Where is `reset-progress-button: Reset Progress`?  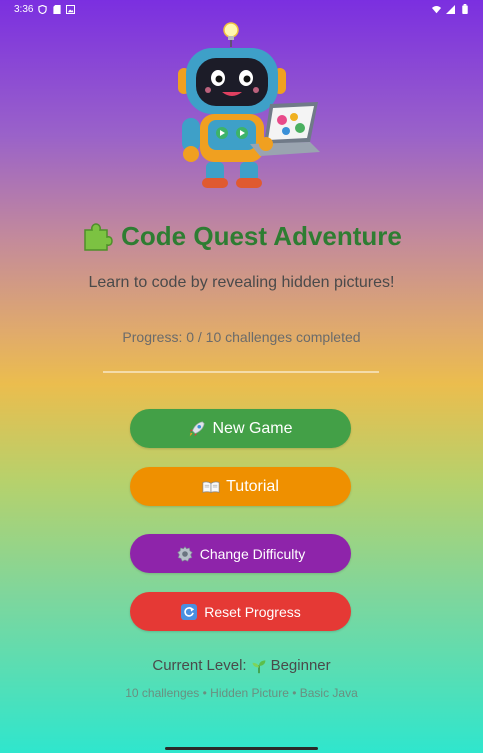 reset-progress-button: Reset Progress is located at coordinates (240, 611).